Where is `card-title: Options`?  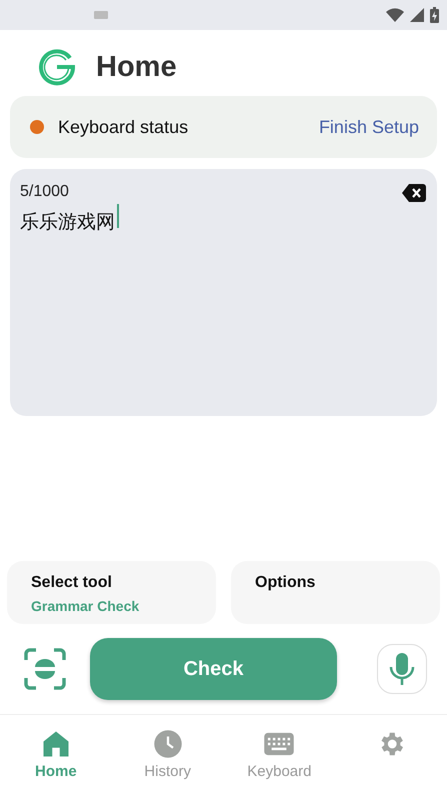 card-title: Options is located at coordinates (285, 583).